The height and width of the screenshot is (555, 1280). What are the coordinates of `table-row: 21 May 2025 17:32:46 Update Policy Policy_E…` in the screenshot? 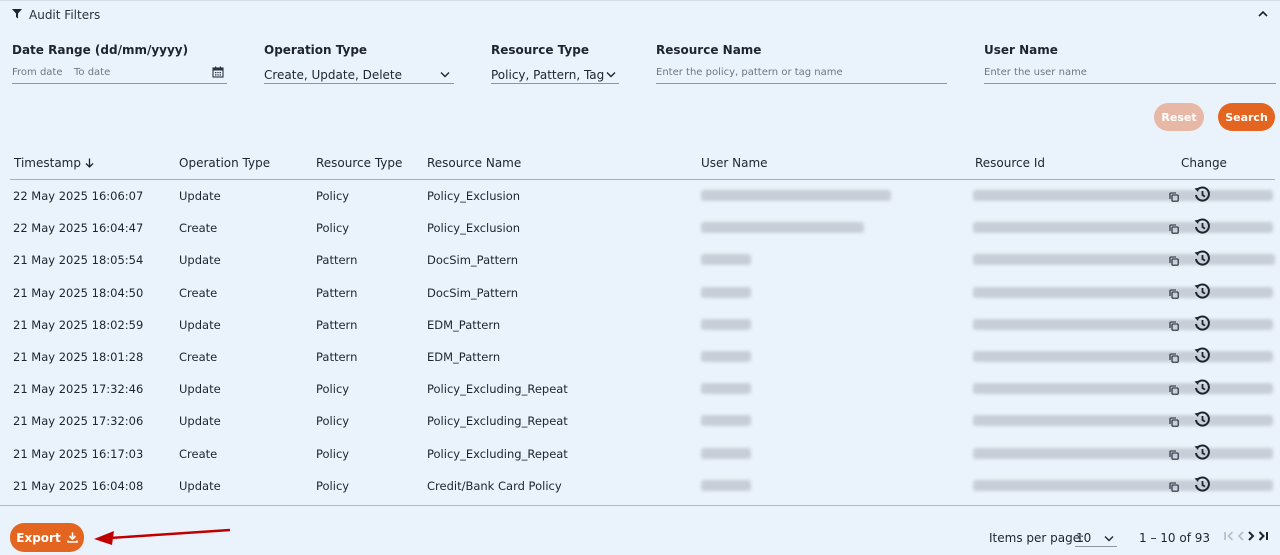 It's located at (642, 389).